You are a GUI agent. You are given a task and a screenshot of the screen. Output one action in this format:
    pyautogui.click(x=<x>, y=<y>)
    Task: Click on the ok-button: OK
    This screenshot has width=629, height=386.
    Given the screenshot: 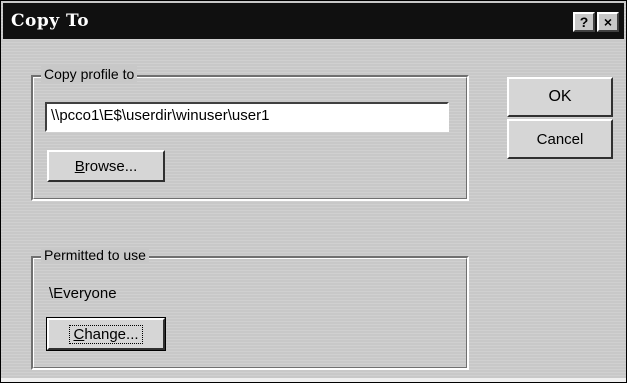 What is the action you would take?
    pyautogui.click(x=560, y=97)
    